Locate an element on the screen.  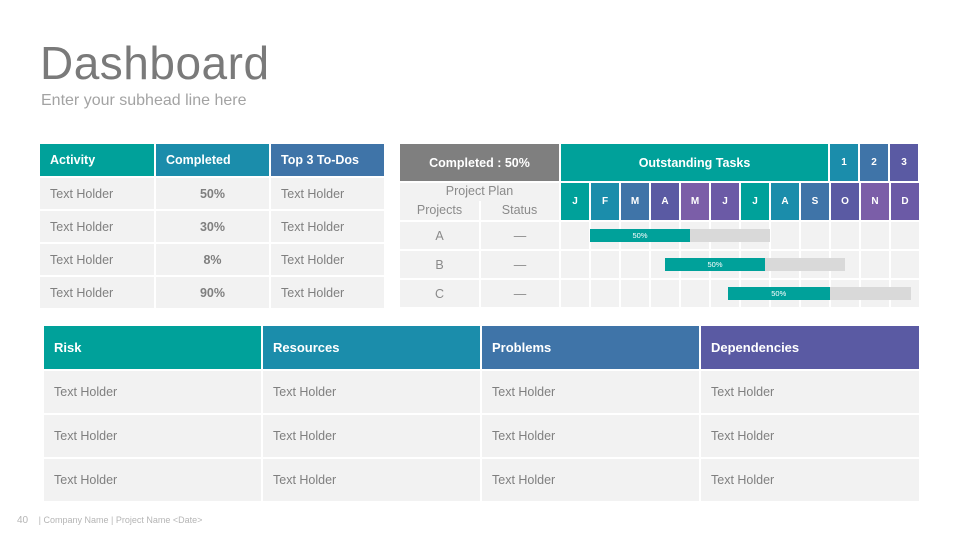
page-title: Dashboard is located at coordinates (155, 63).